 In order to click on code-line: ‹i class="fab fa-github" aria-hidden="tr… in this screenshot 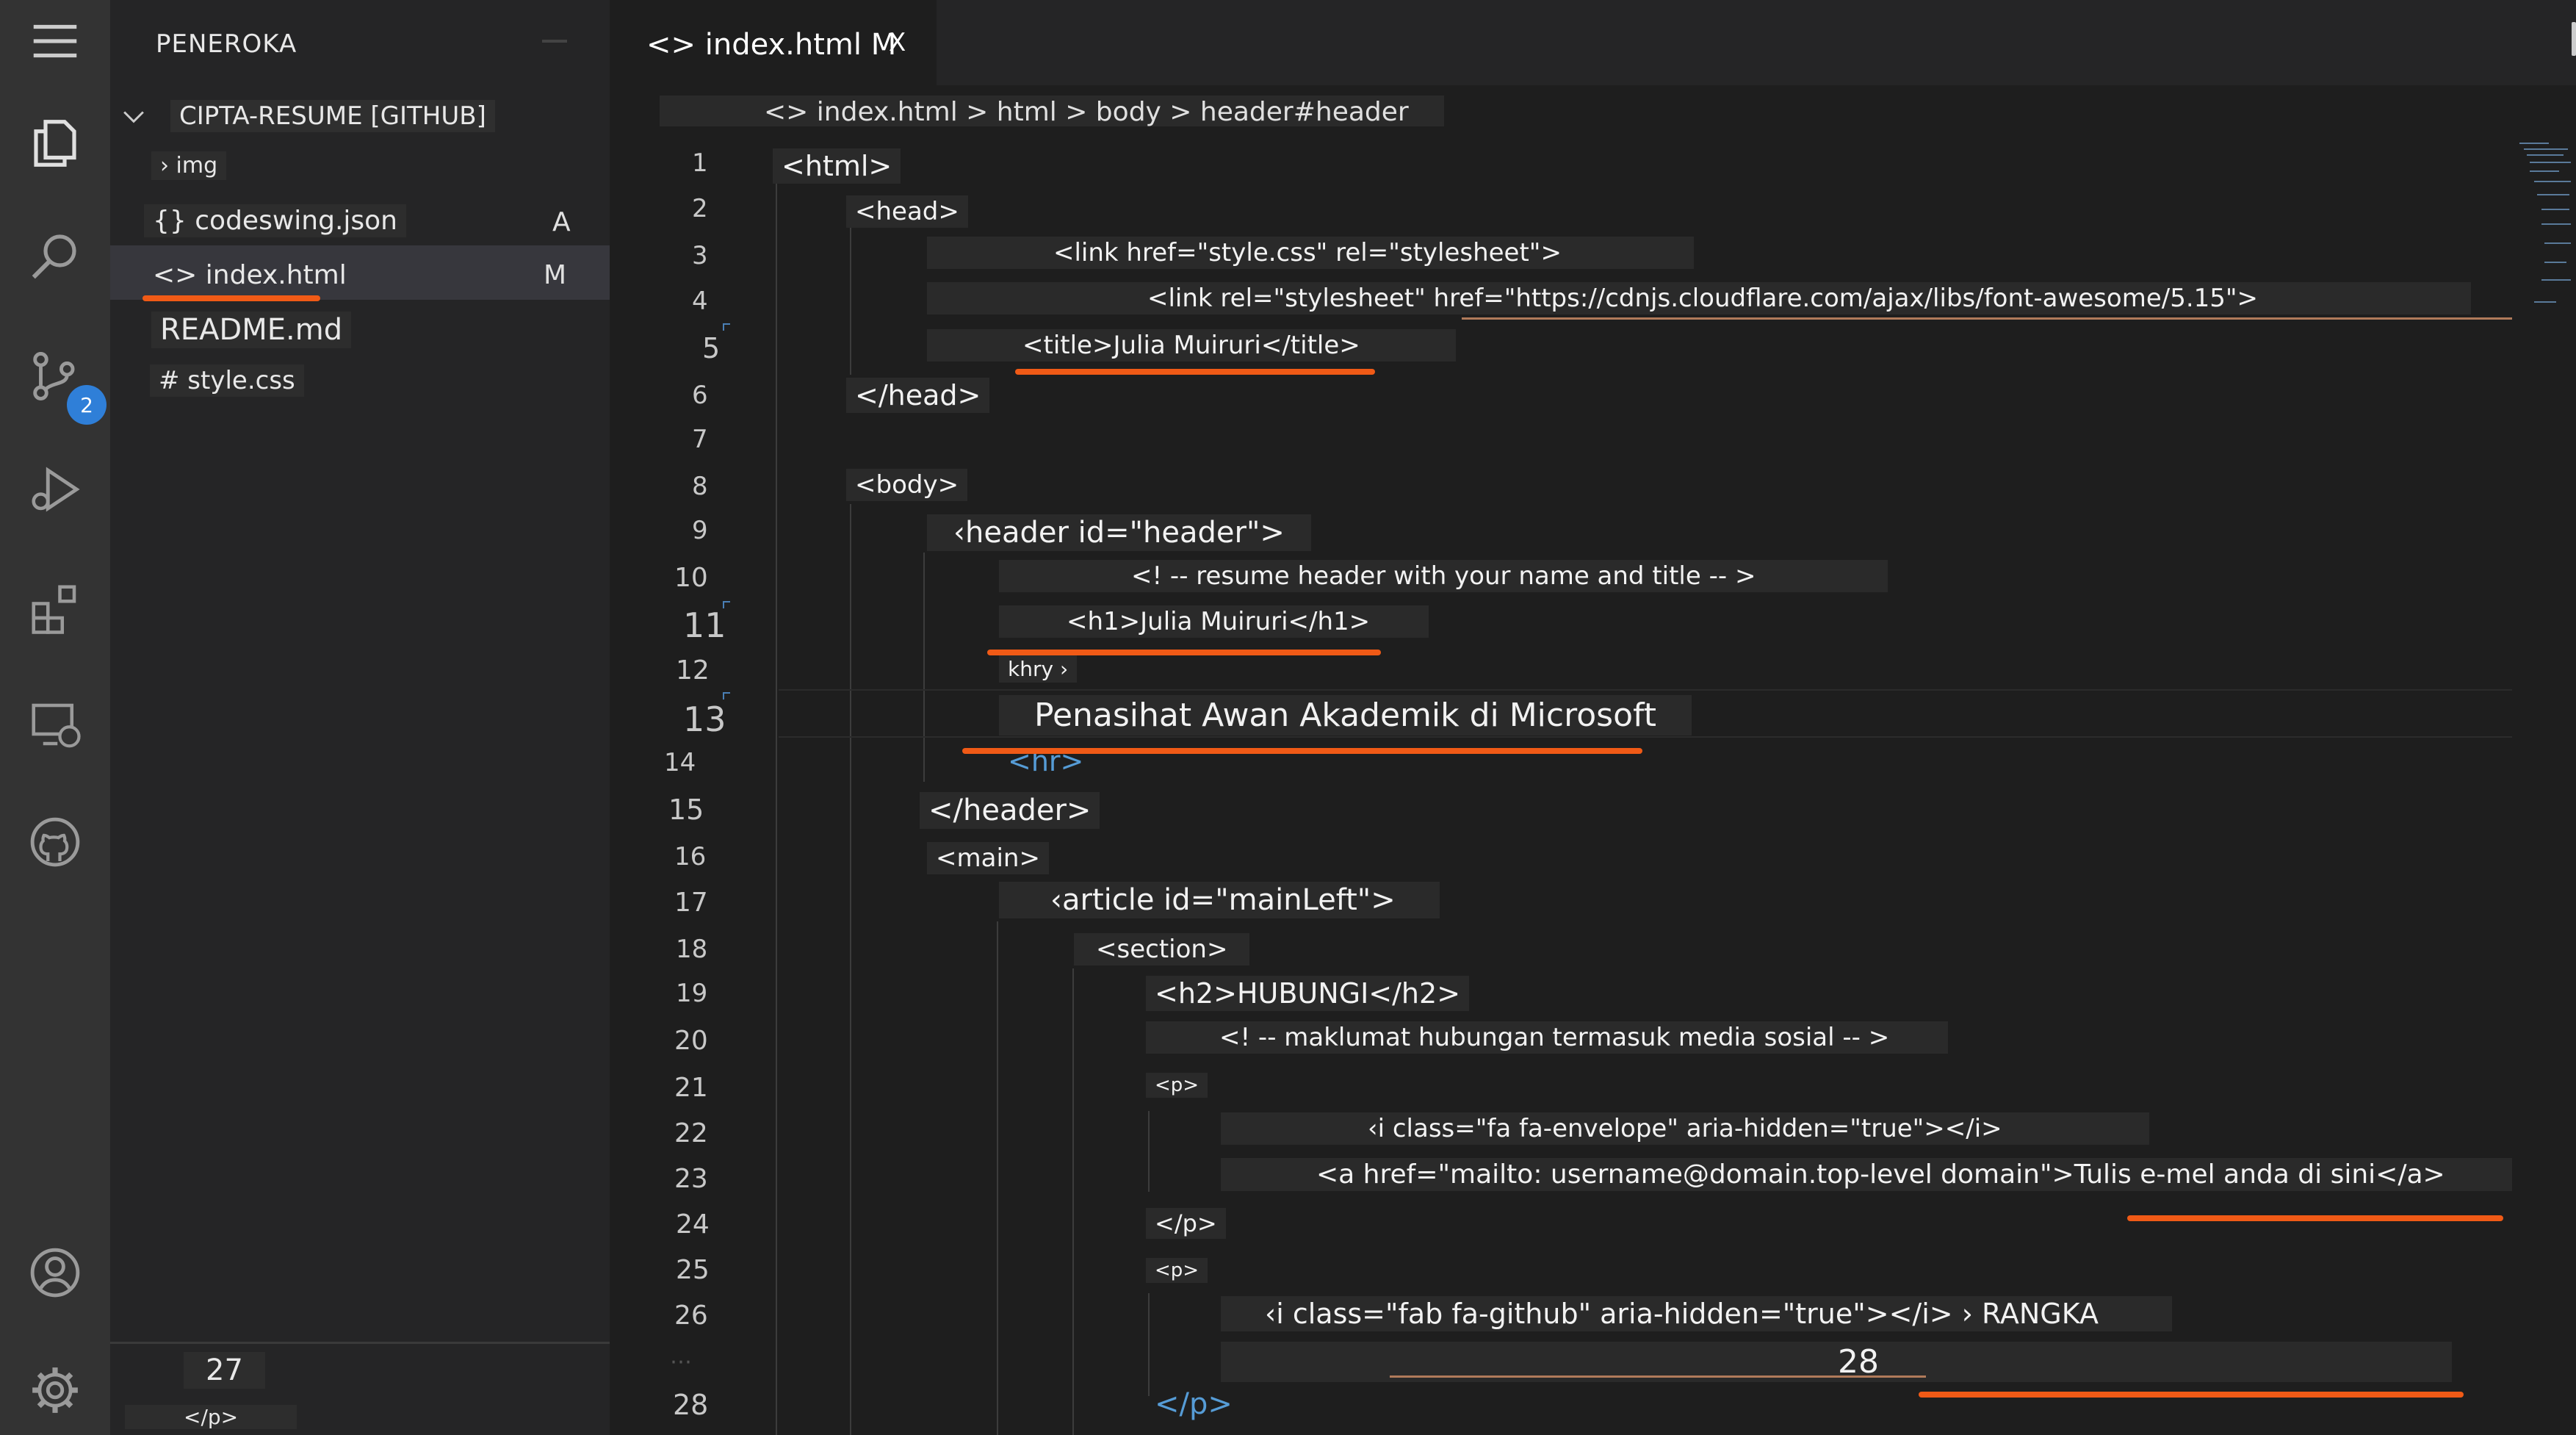, I will do `click(1697, 1314)`.